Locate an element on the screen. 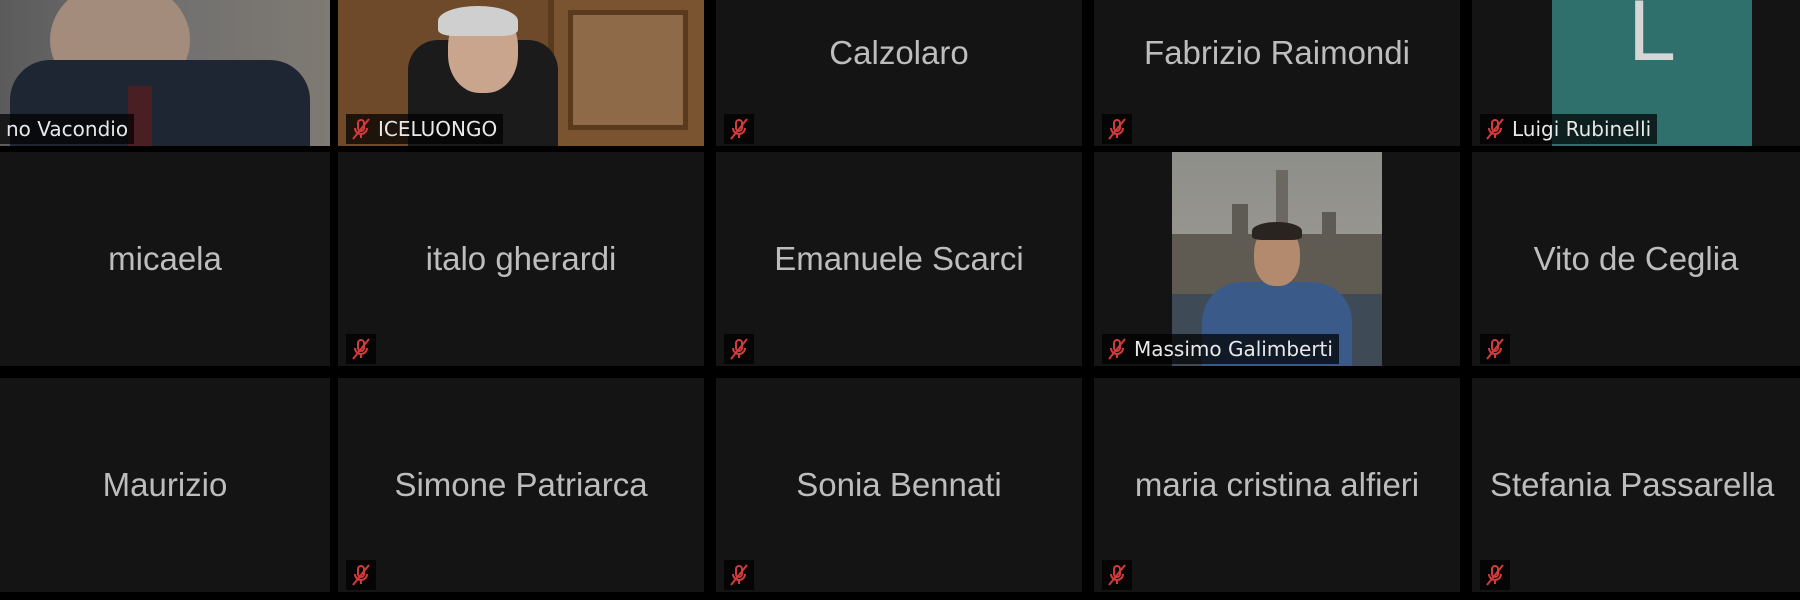 Image resolution: width=1800 pixels, height=600 pixels. participant-tile-de-ceglia: Vito de Ceglia is located at coordinates (1636, 259).